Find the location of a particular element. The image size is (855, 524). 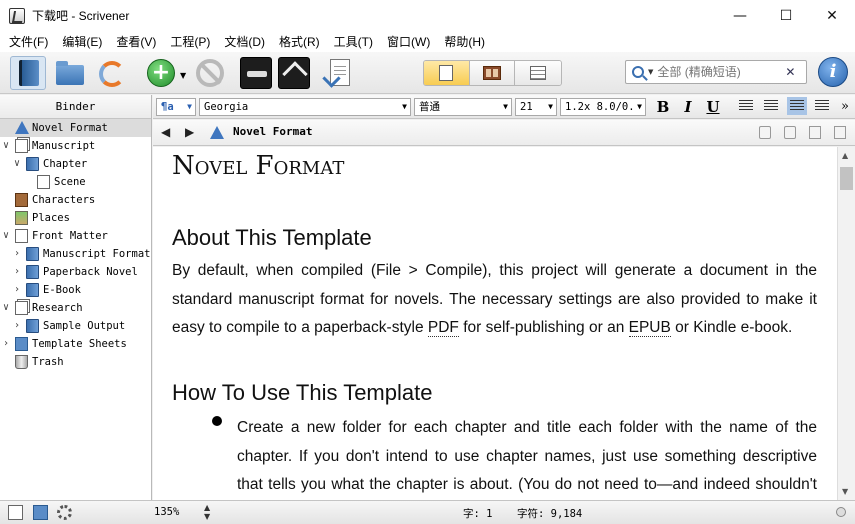

zoom-value: 135% is located at coordinates (166, 512).